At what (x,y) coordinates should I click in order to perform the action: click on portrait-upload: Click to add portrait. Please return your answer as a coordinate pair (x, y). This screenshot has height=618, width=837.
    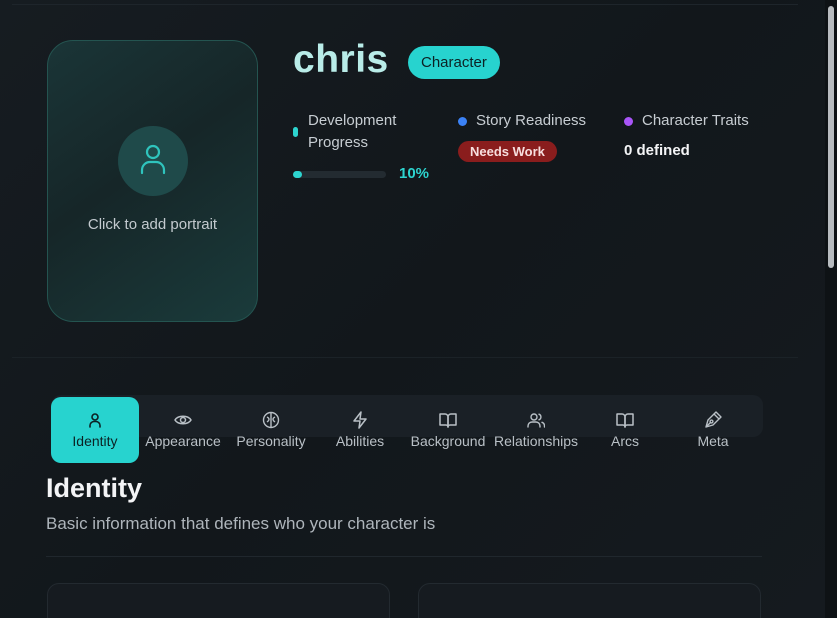
    Looking at the image, I should click on (152, 181).